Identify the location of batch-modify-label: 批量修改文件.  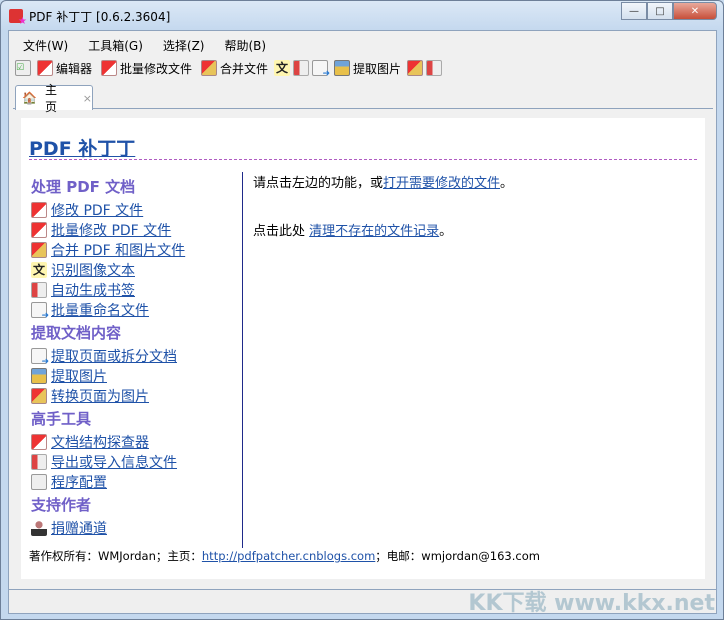
(156, 68).